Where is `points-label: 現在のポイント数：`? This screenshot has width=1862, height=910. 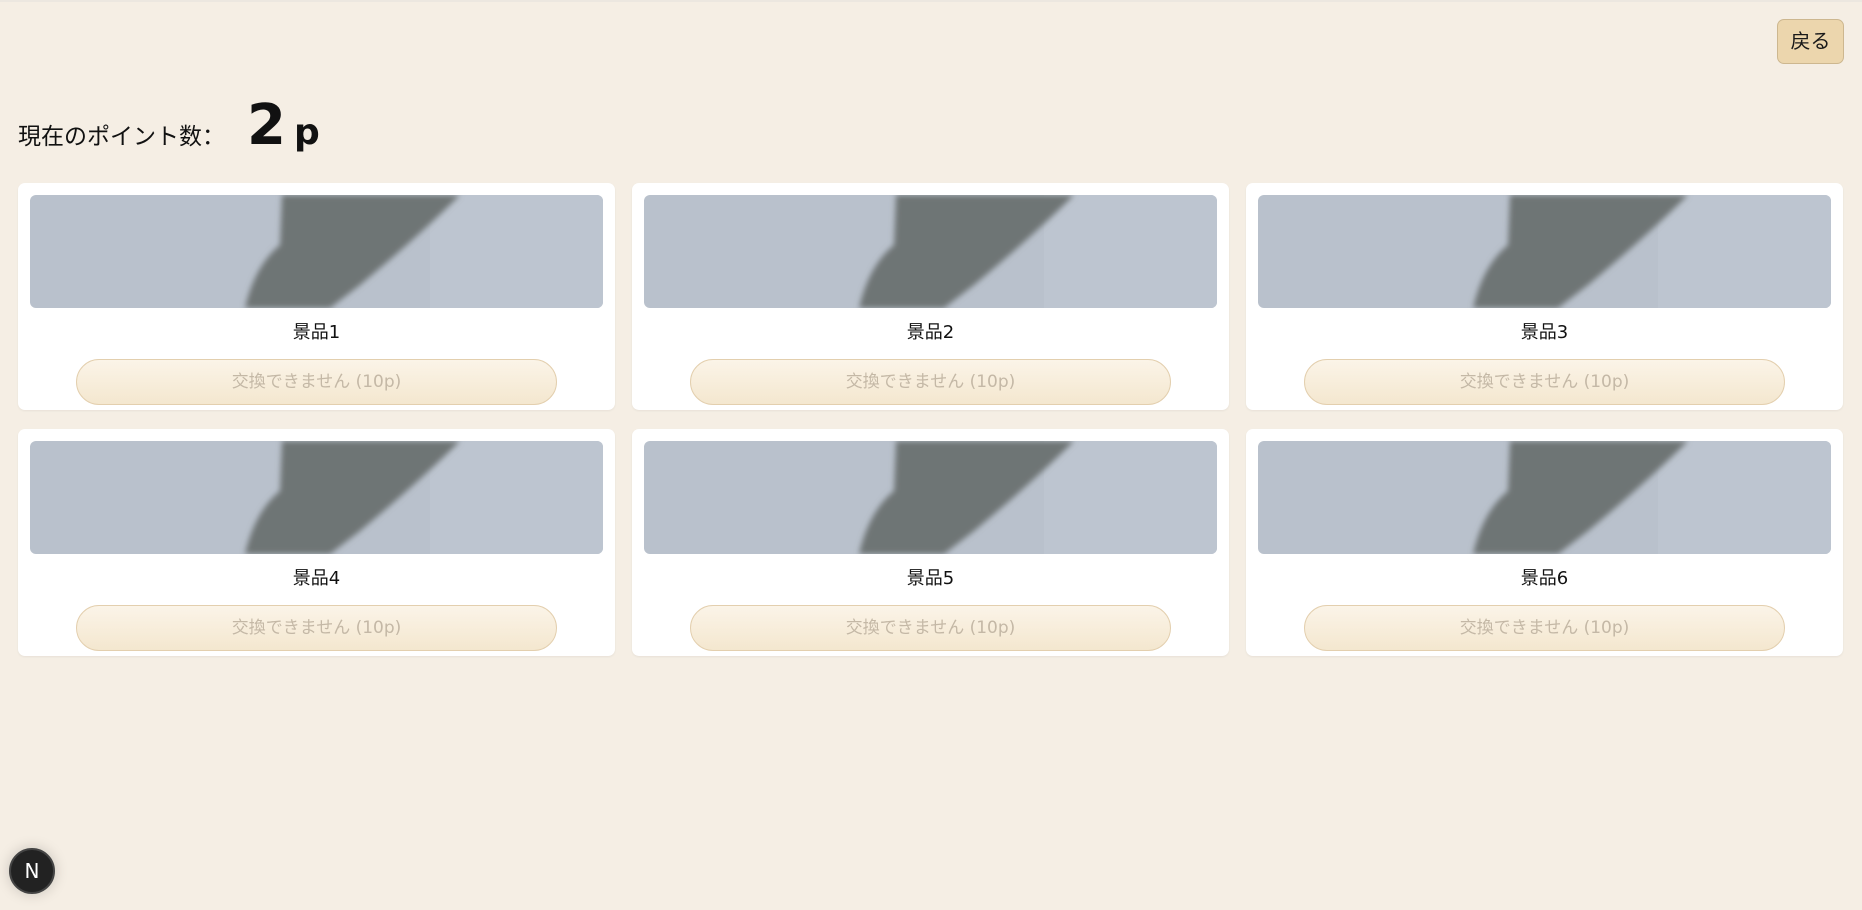
points-label: 現在のポイント数： is located at coordinates (121, 137).